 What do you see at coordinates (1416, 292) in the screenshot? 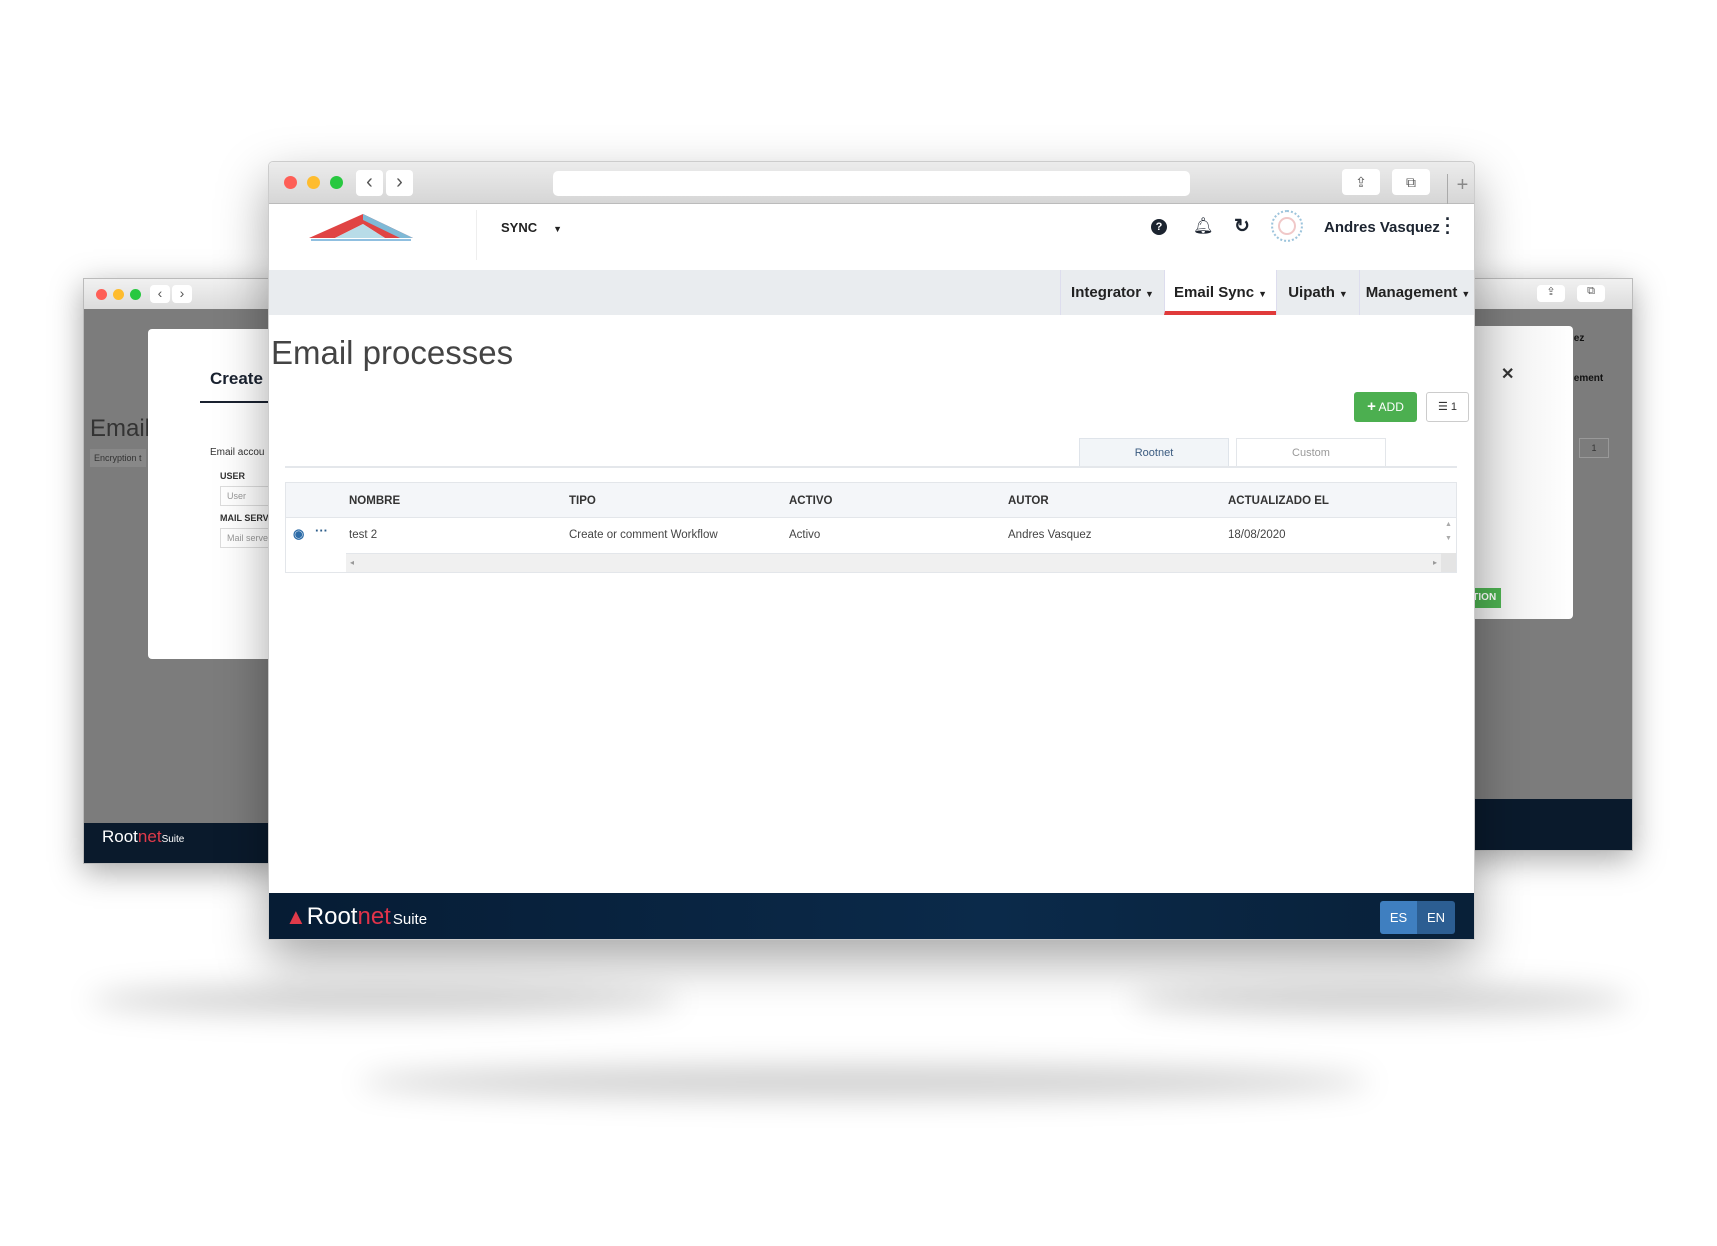
I see `nav-management: Management ▼` at bounding box center [1416, 292].